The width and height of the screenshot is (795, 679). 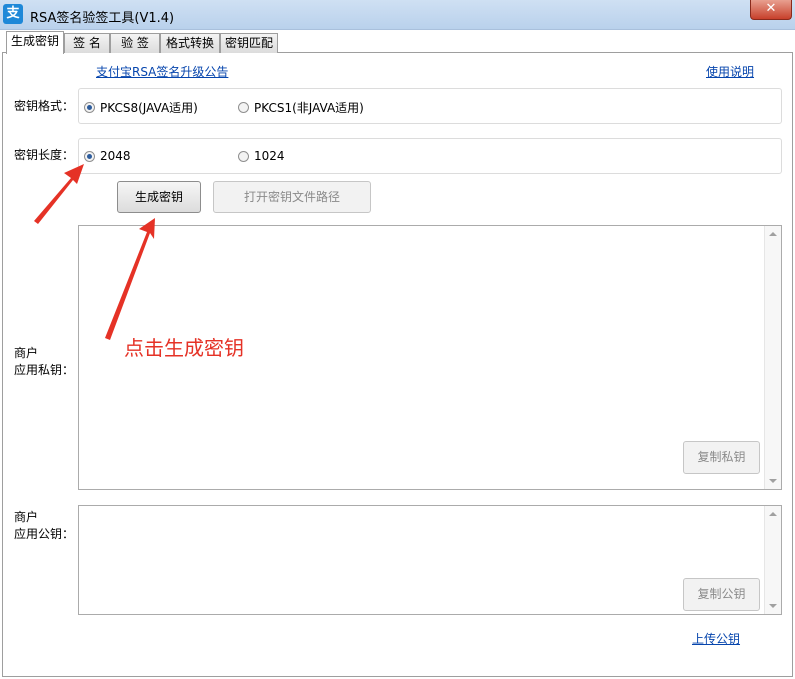 I want to click on private-key-label-line2: 应用私钥：, so click(x=44, y=370).